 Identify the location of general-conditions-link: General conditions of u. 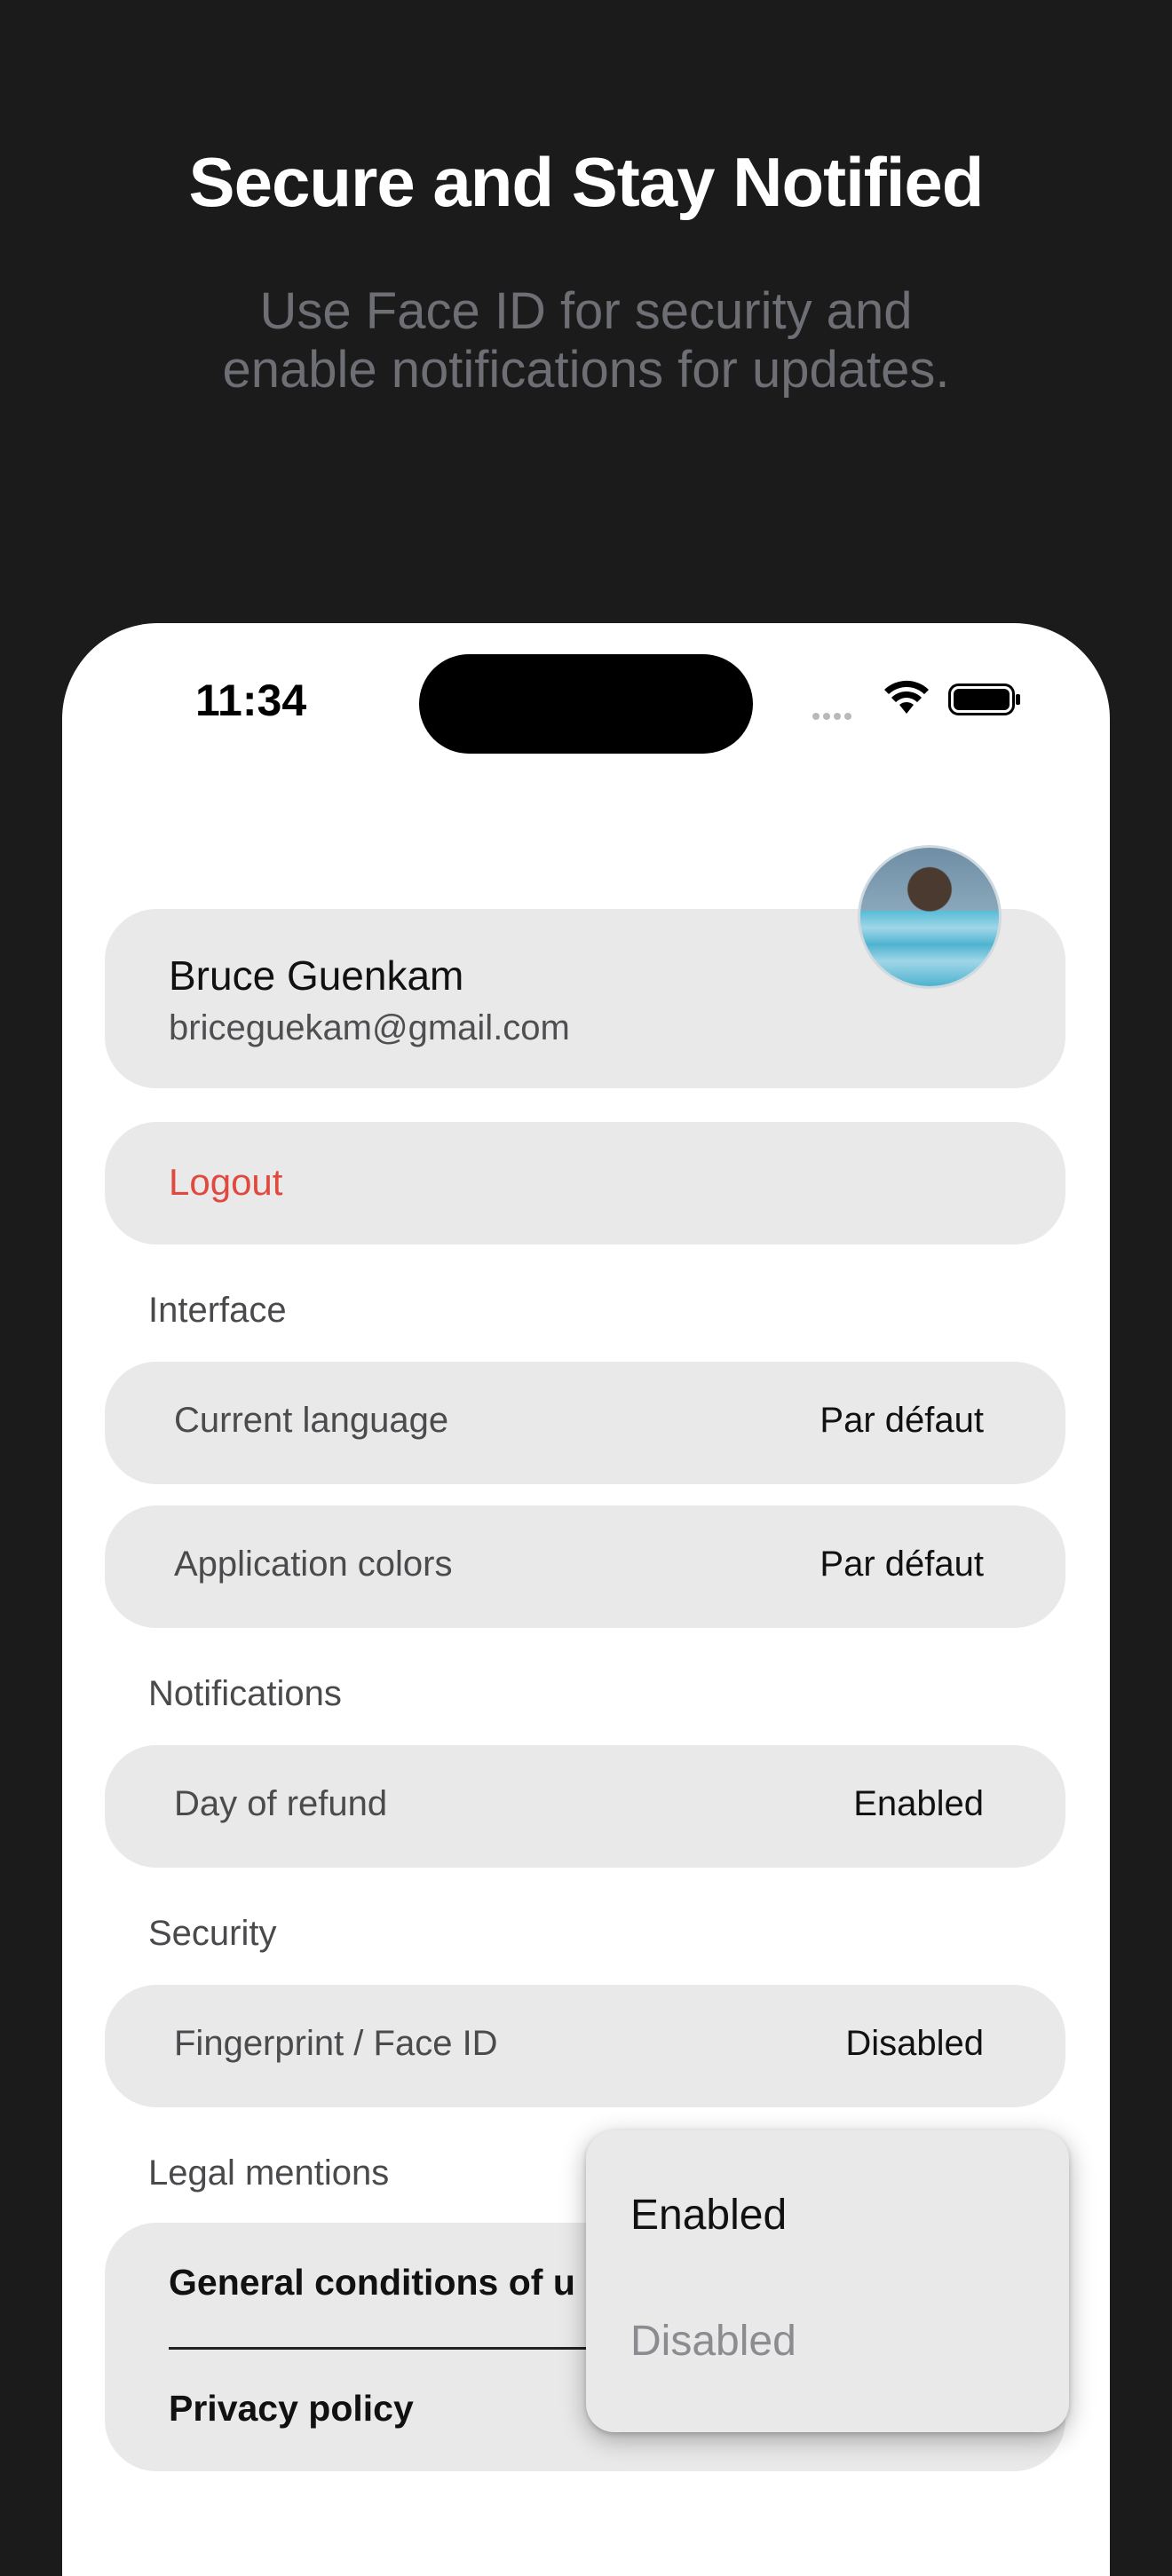
(372, 2282).